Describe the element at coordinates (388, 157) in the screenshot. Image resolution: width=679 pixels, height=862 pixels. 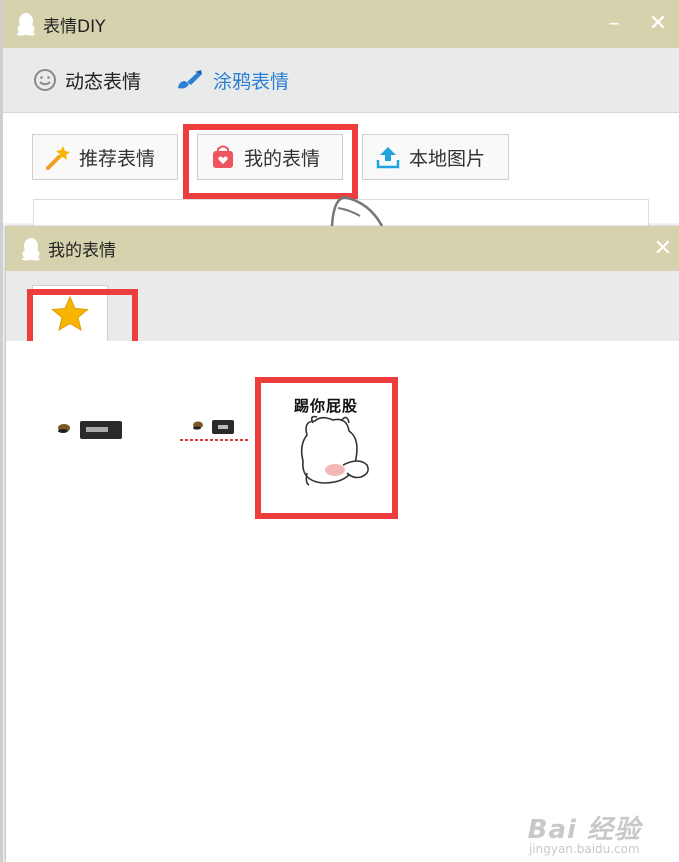
I see `upload-icon` at that location.